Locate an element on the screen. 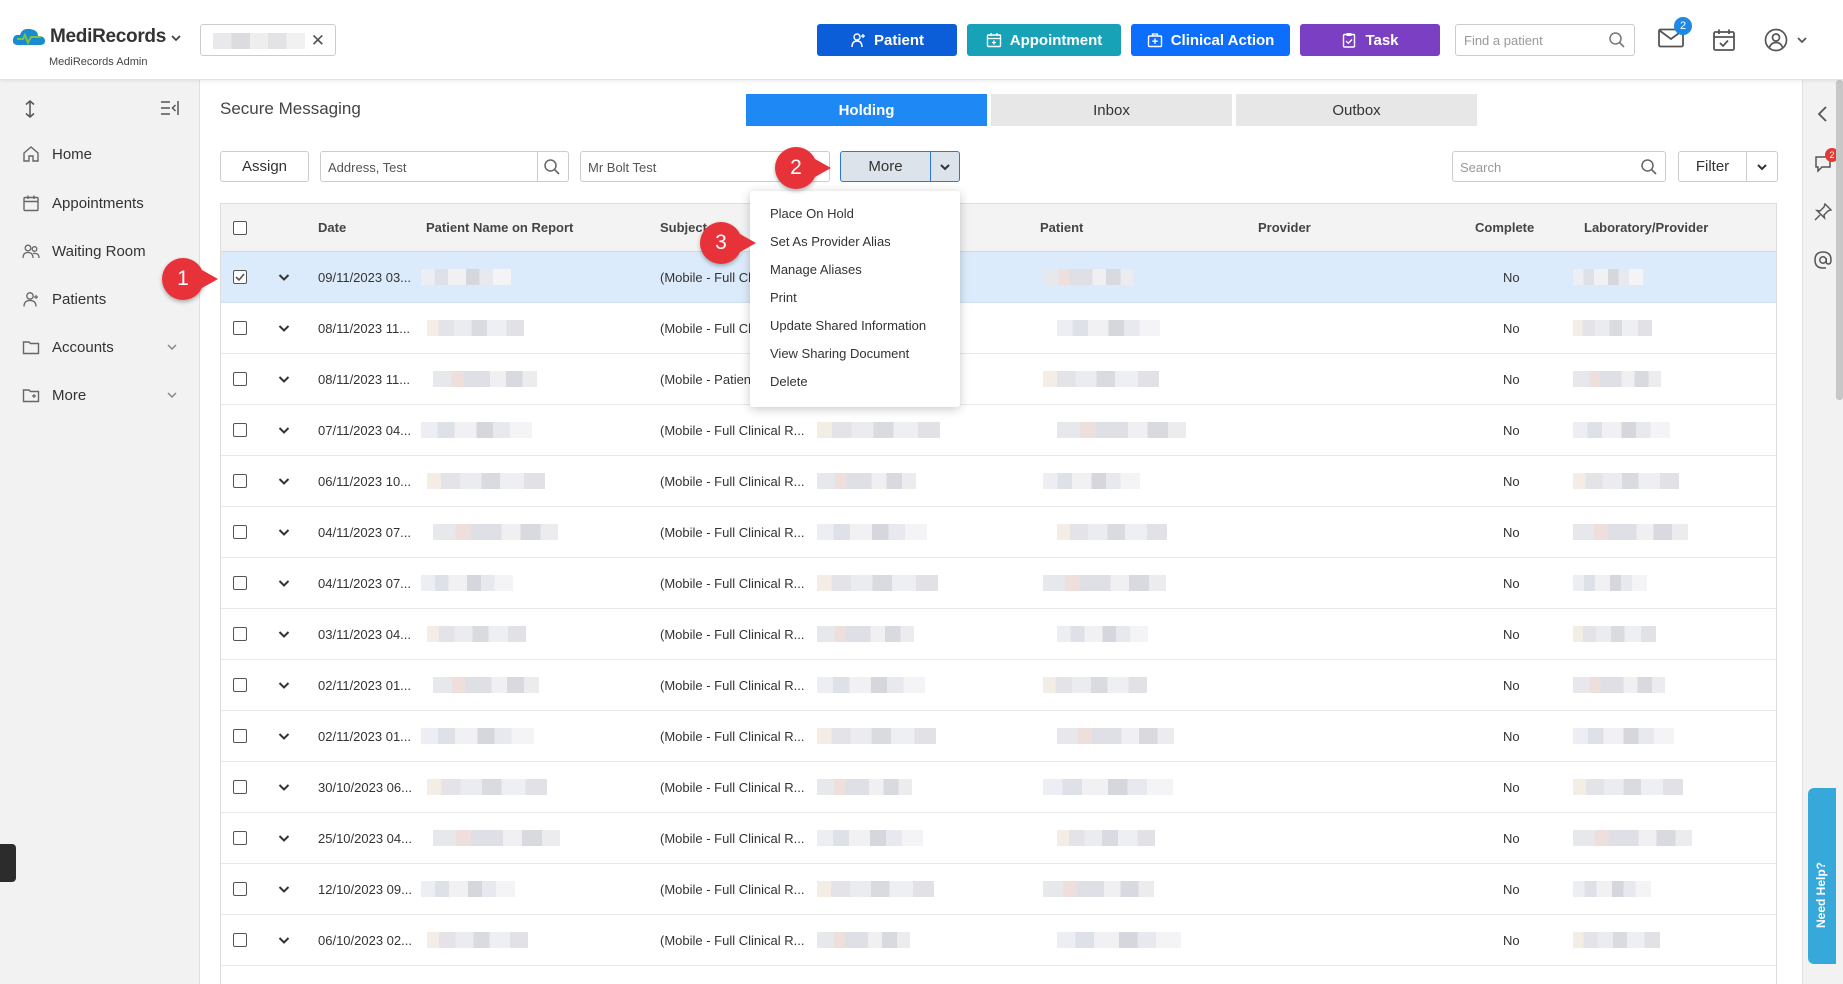 The width and height of the screenshot is (1843, 984). floating-tool-handle is located at coordinates (8, 863).